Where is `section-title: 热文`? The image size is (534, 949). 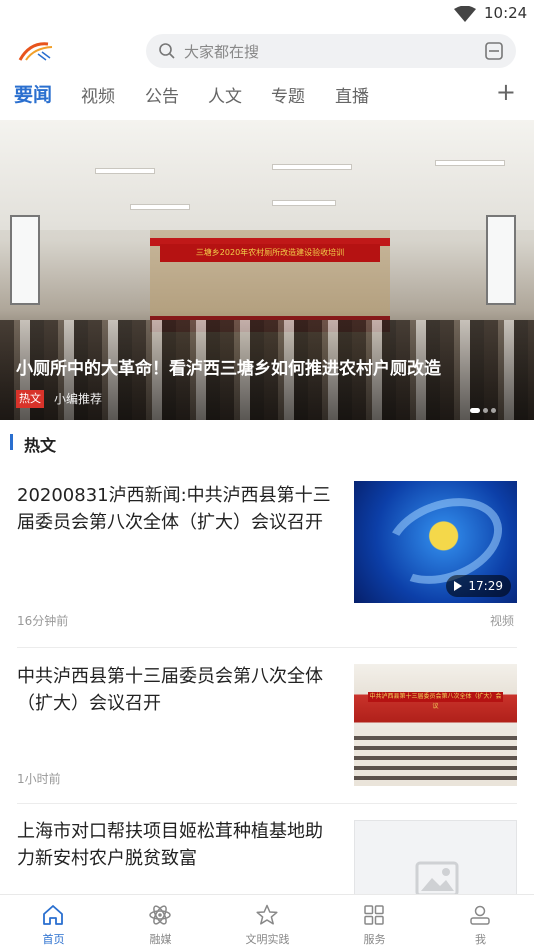
section-title: 热文 is located at coordinates (40, 445).